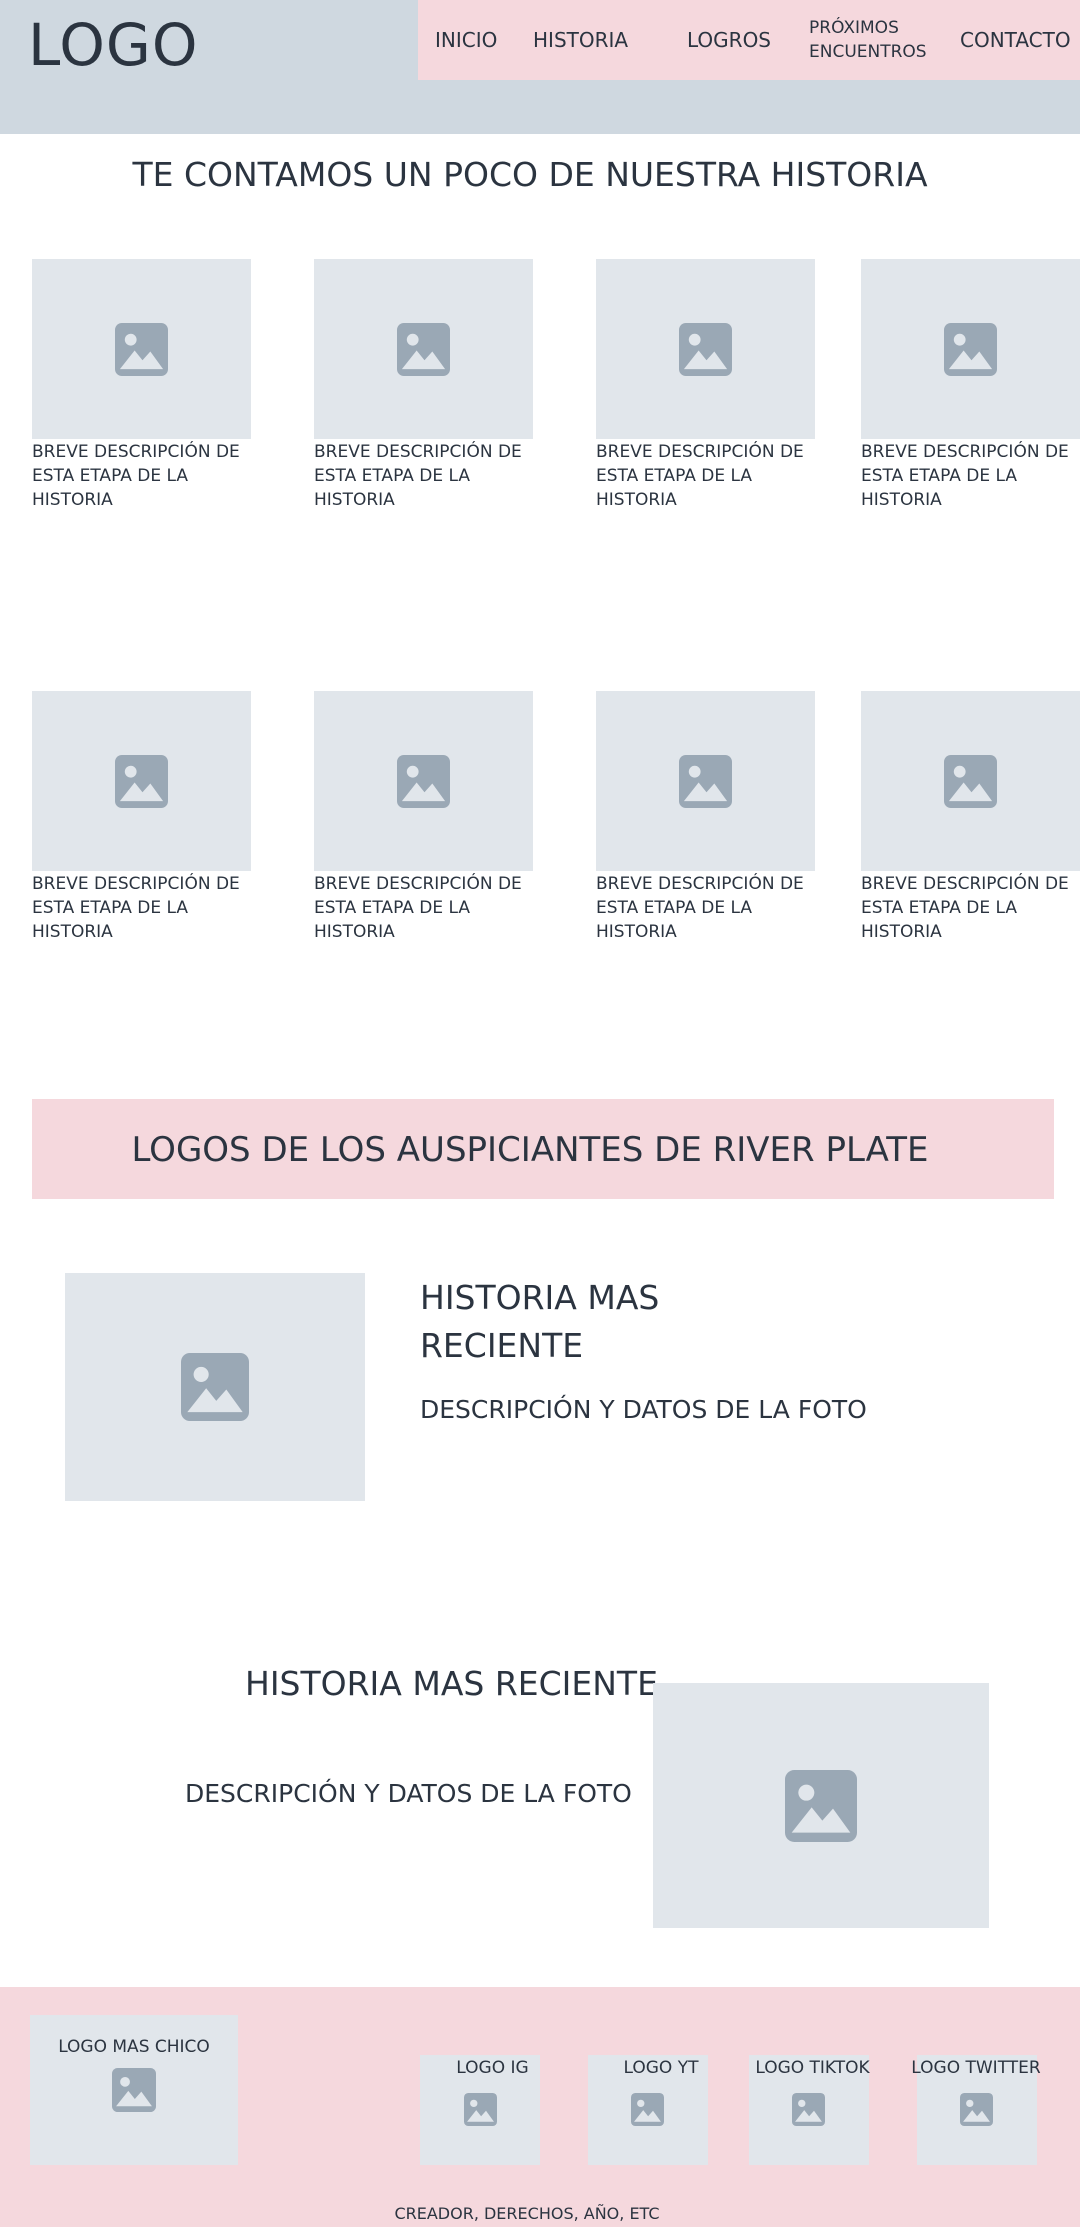 The height and width of the screenshot is (2227, 1080). Describe the element at coordinates (729, 40) in the screenshot. I see `nav-logros: LOGROS` at that location.